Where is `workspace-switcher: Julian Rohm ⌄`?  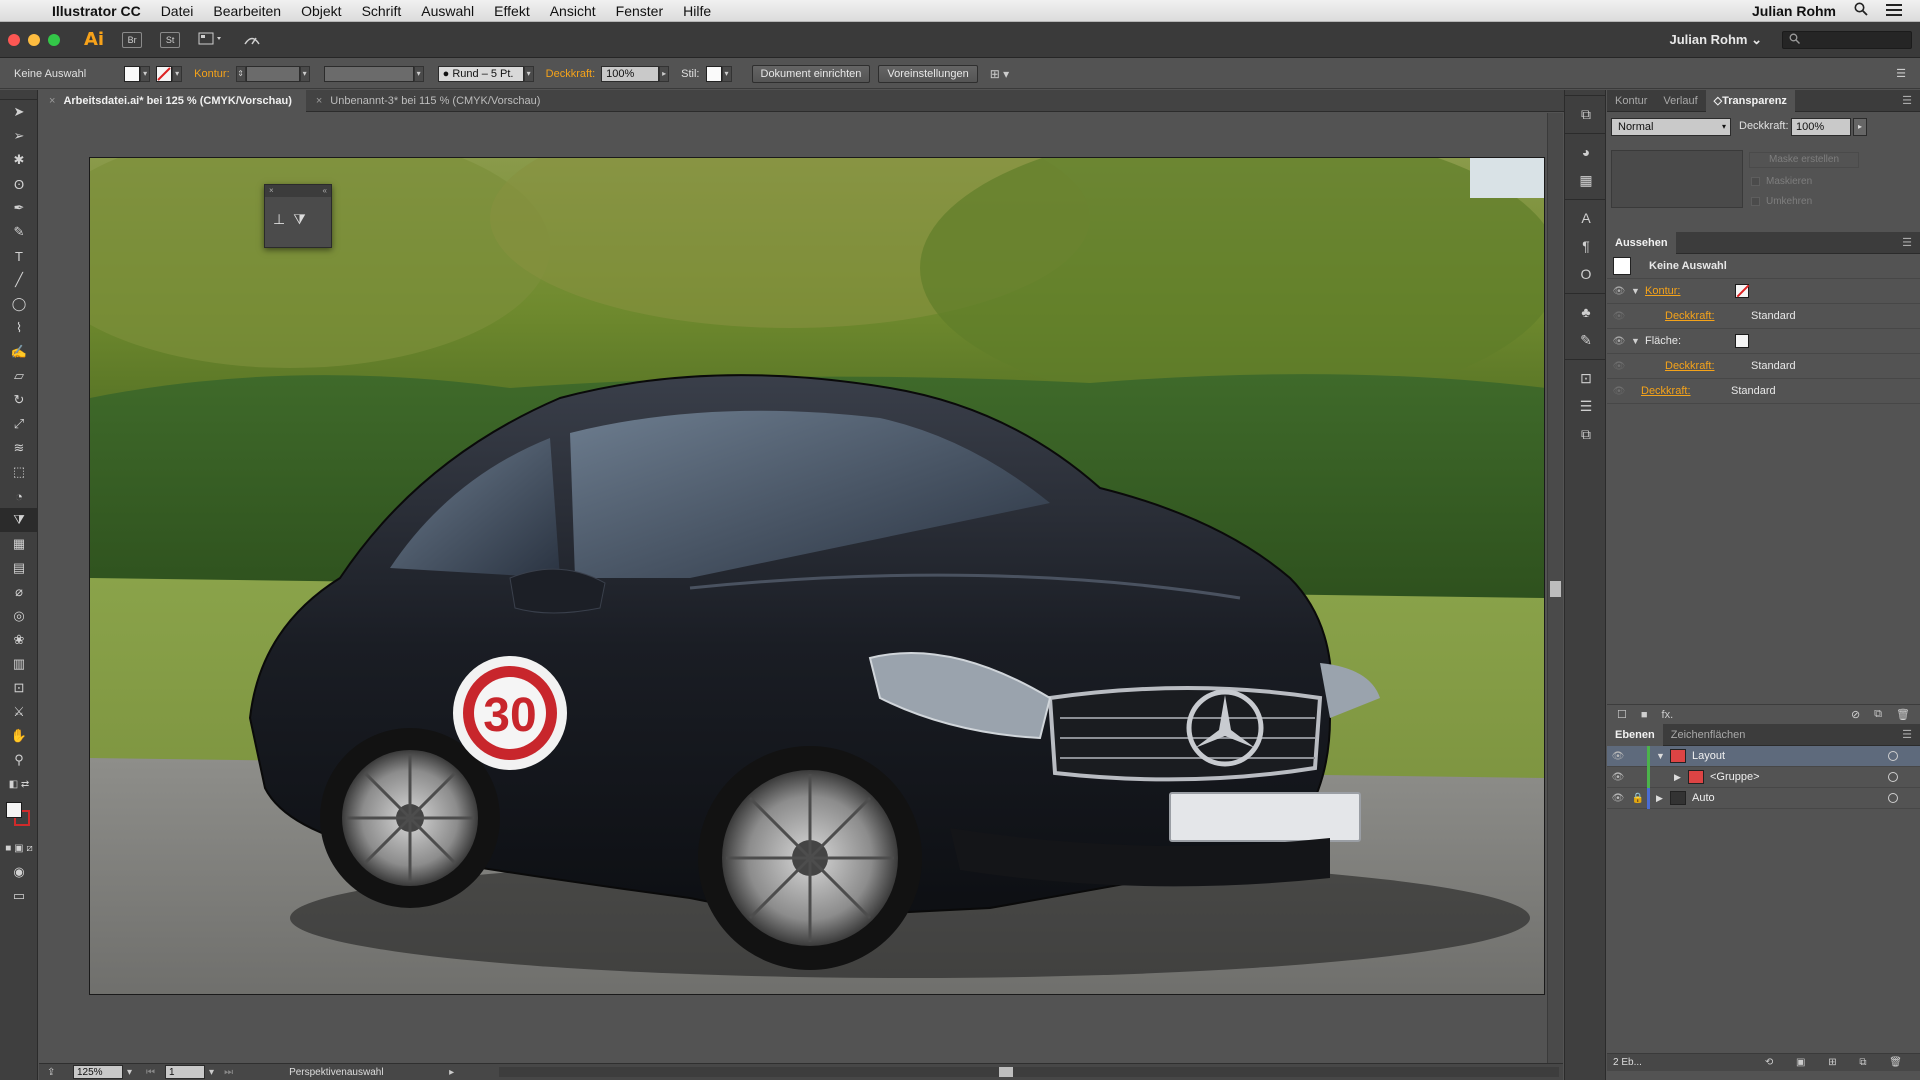
workspace-switcher: Julian Rohm ⌄ is located at coordinates (1715, 40).